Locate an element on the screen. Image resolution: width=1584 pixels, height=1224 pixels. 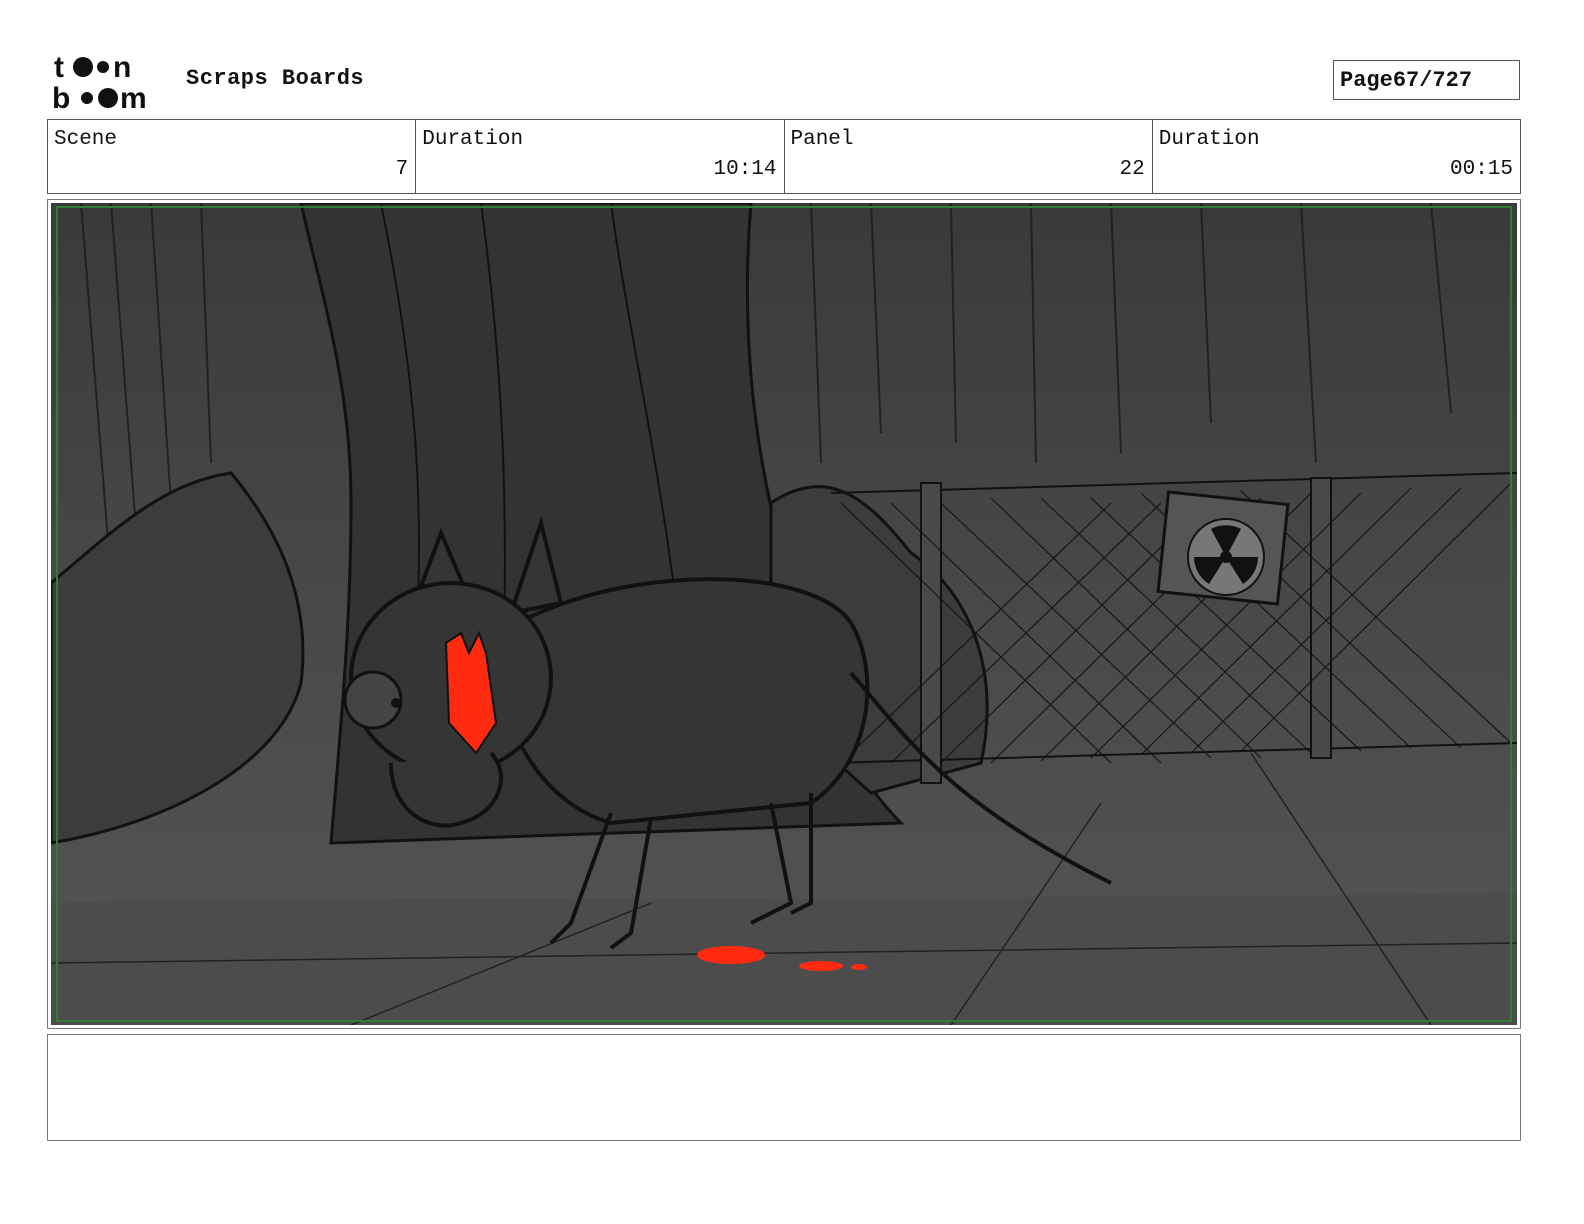
page-number: 67/727 is located at coordinates (1432, 80).